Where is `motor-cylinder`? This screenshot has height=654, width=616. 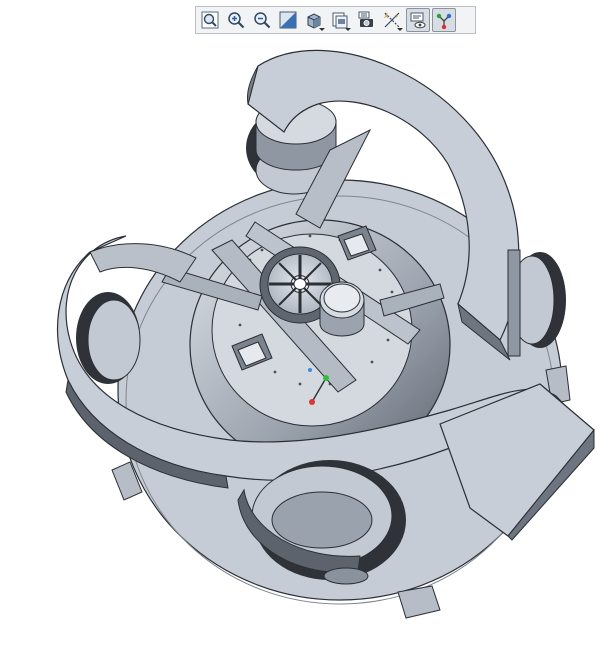 motor-cylinder is located at coordinates (342, 309).